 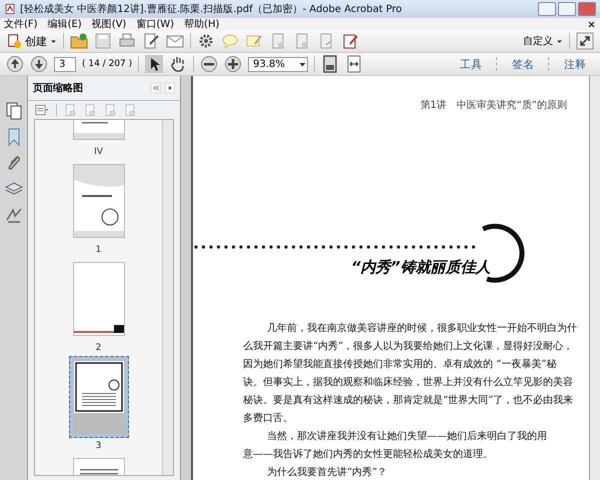 I want to click on task-tab: 签名, so click(x=523, y=64).